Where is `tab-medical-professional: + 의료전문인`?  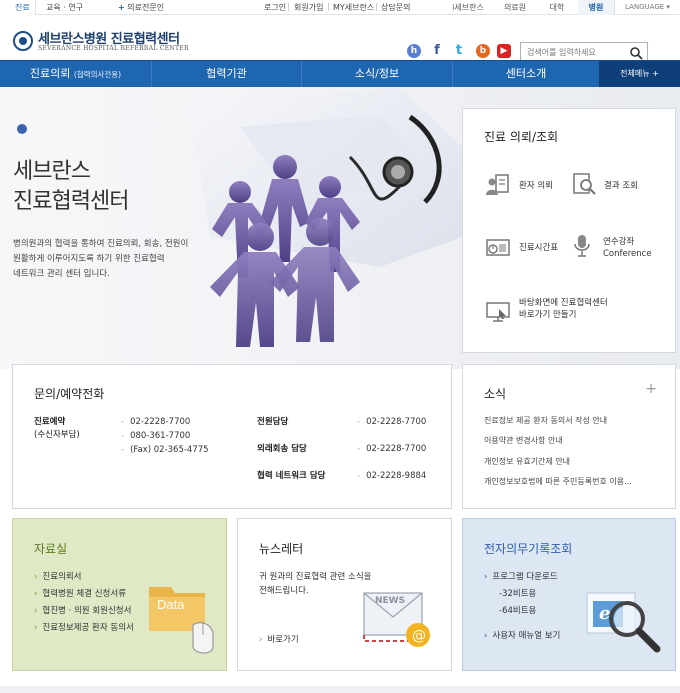
tab-medical-professional: + 의료전문인 is located at coordinates (141, 7).